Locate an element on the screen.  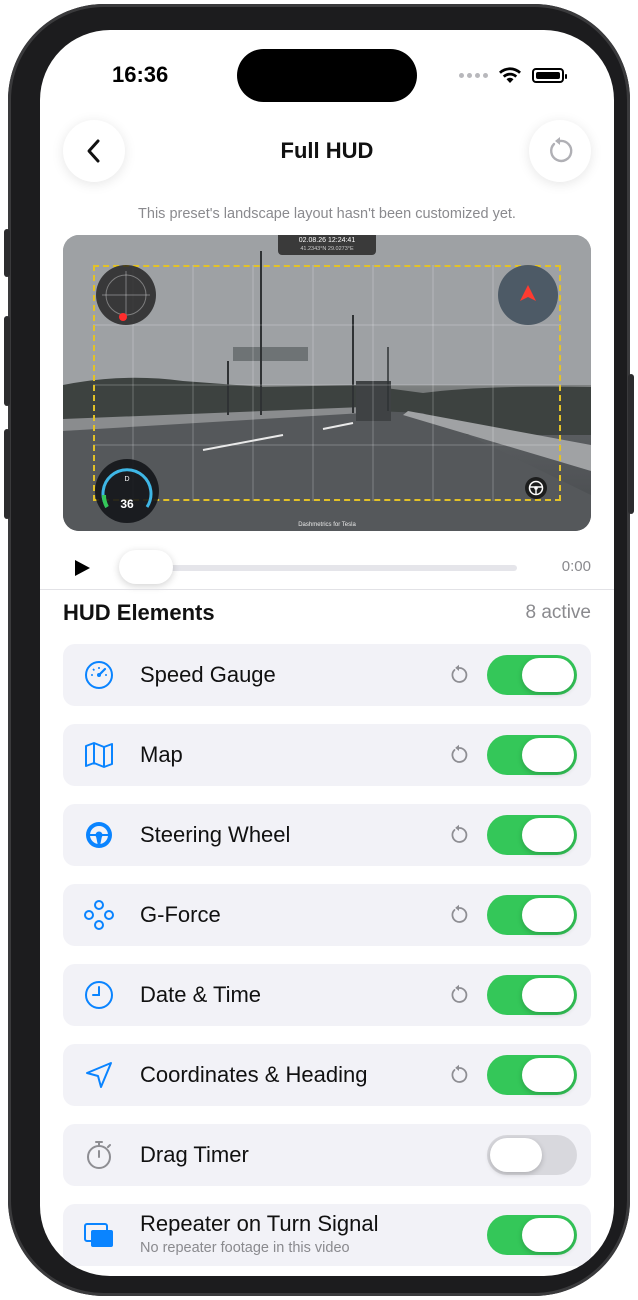
row-label: Steering Wheel is located at coordinates (215, 834).